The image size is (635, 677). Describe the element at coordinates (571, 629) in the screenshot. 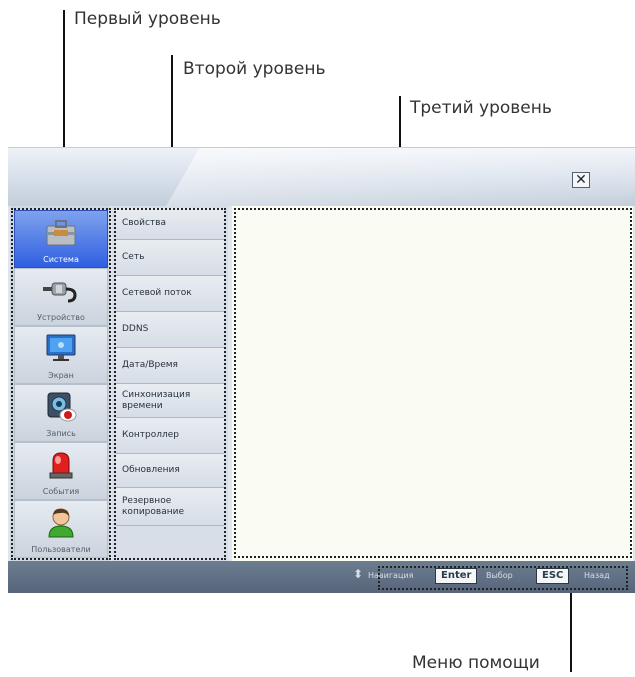

I see `help-callout-line` at that location.